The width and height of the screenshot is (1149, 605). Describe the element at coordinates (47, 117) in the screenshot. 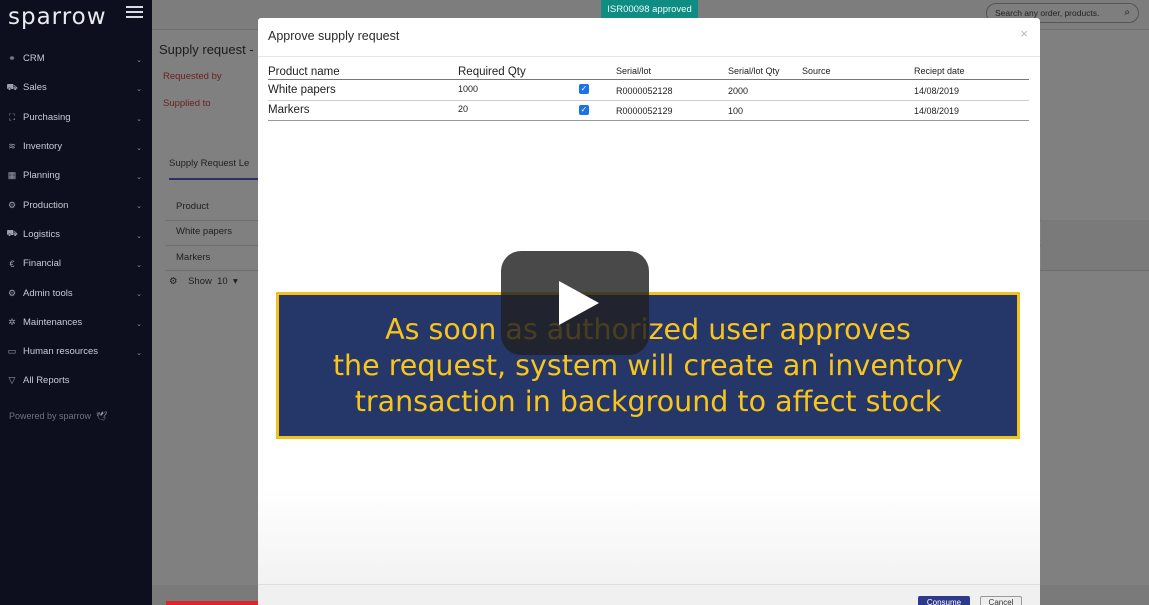

I see `sidebar-item-label: Purchasing` at that location.